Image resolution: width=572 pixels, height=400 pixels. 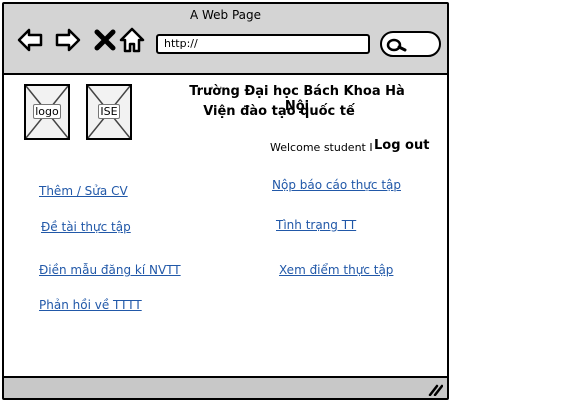 I want to click on arrow-right-icon, so click(x=68, y=40).